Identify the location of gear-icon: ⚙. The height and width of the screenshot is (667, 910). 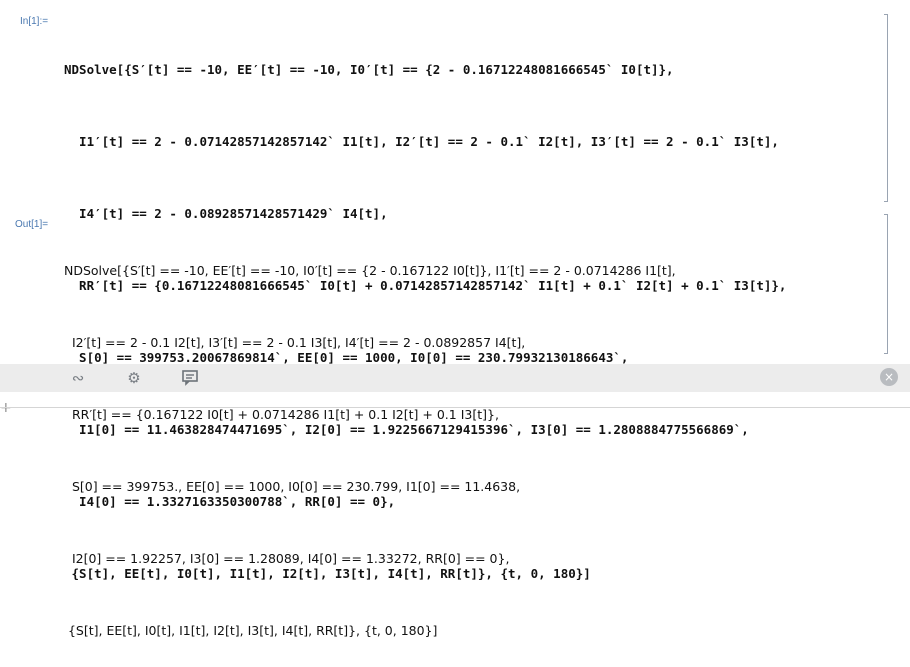
(134, 378).